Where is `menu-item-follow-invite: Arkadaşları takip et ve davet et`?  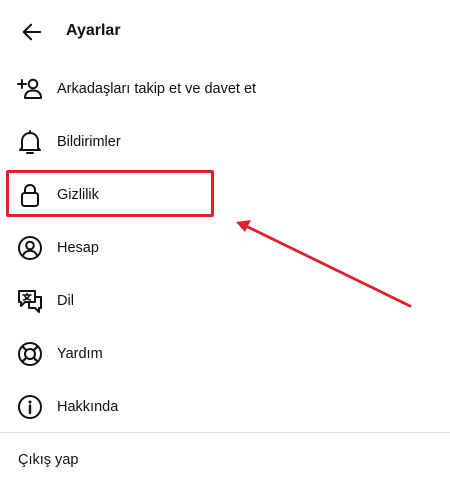 menu-item-follow-invite: Arkadaşları takip et ve davet et is located at coordinates (225, 88).